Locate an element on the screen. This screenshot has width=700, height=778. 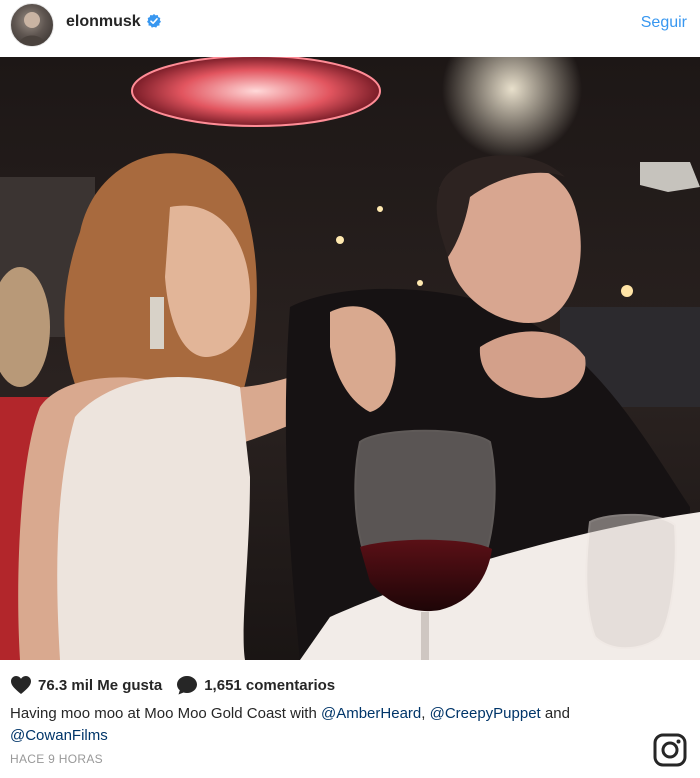
avatar is located at coordinates (32, 25).